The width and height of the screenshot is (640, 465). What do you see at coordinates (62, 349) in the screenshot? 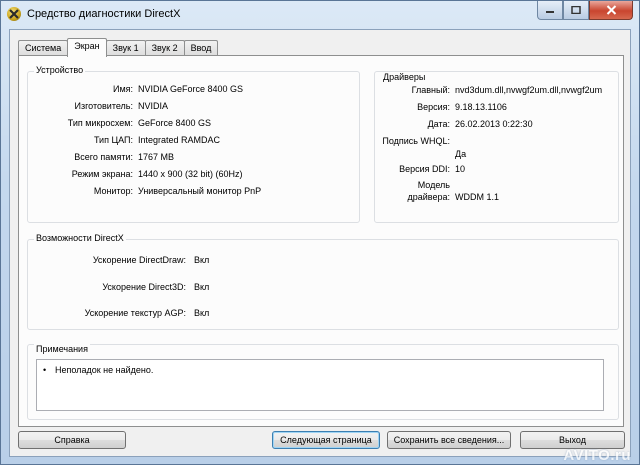
I see `notes-group-title: Примечания` at bounding box center [62, 349].